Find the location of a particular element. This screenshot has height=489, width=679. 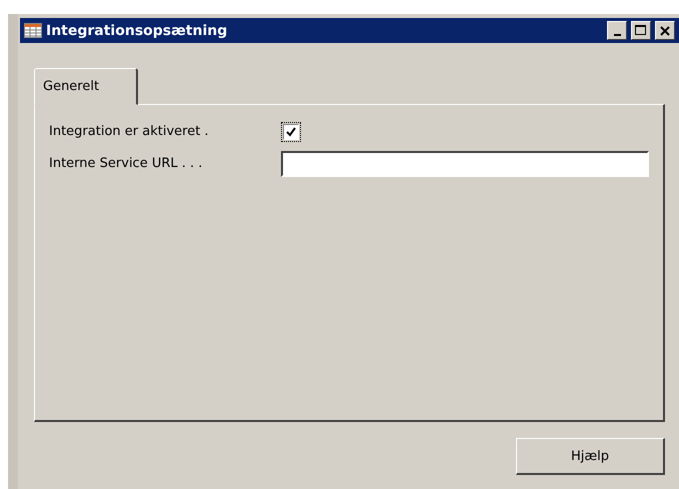

checkmark-icon is located at coordinates (291, 132).